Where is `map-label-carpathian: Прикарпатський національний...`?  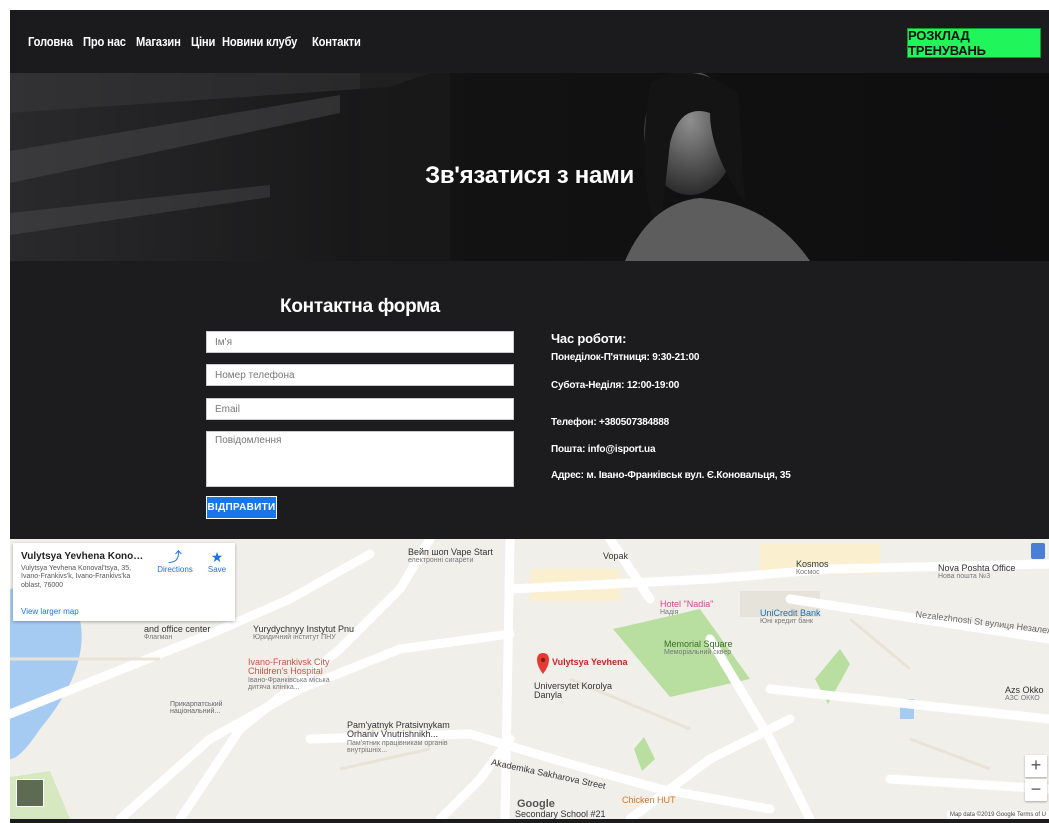 map-label-carpathian: Прикарпатський національний... is located at coordinates (196, 708).